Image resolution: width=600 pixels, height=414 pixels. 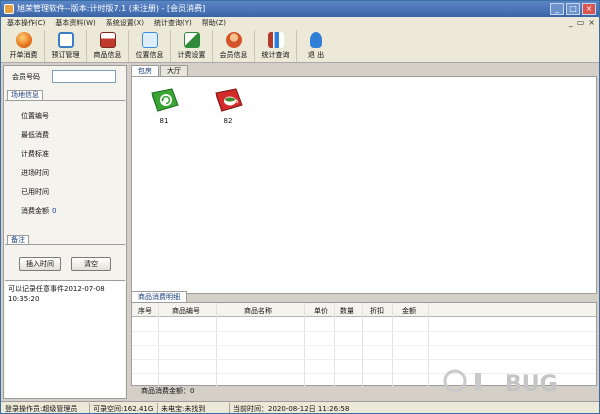 What do you see at coordinates (26, 23) in the screenshot?
I see `menu-basic-ops: 基本操作(C)` at bounding box center [26, 23].